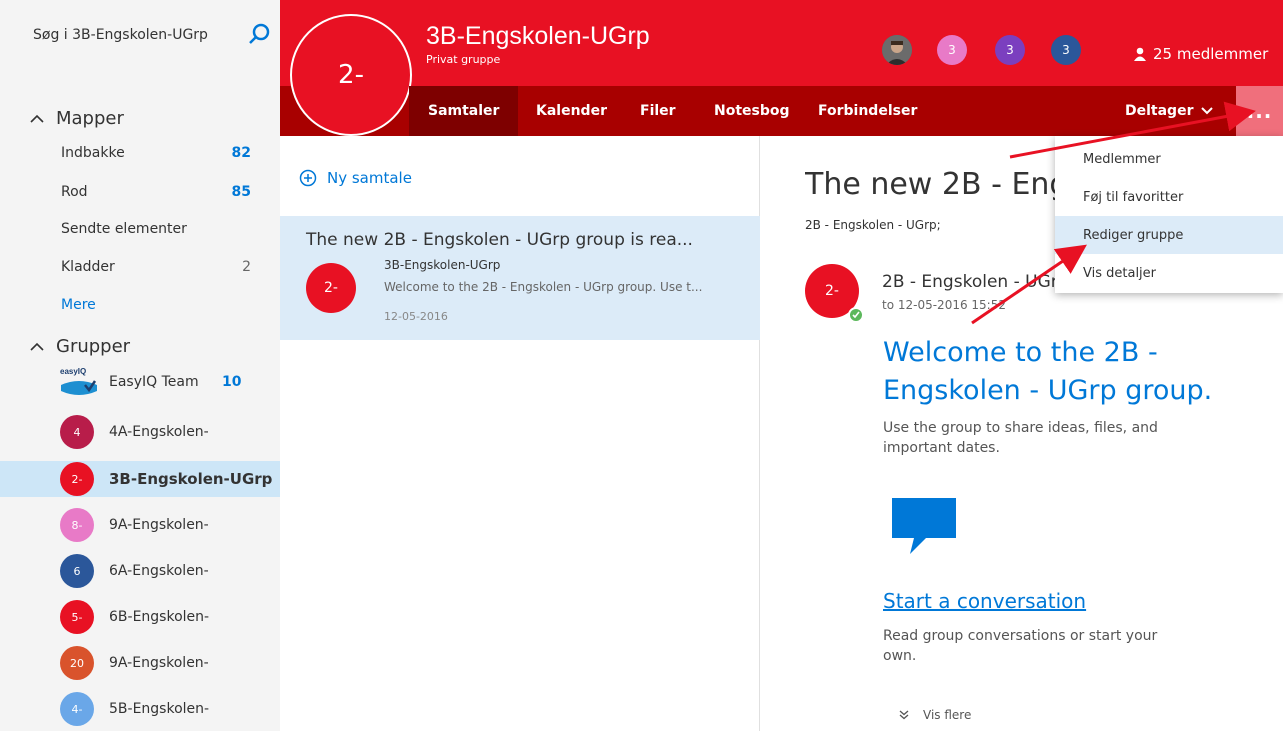 This screenshot has width=1283, height=731. Describe the element at coordinates (1169, 235) in the screenshot. I see `menu-item-edit-group: Rediger gruppe` at that location.